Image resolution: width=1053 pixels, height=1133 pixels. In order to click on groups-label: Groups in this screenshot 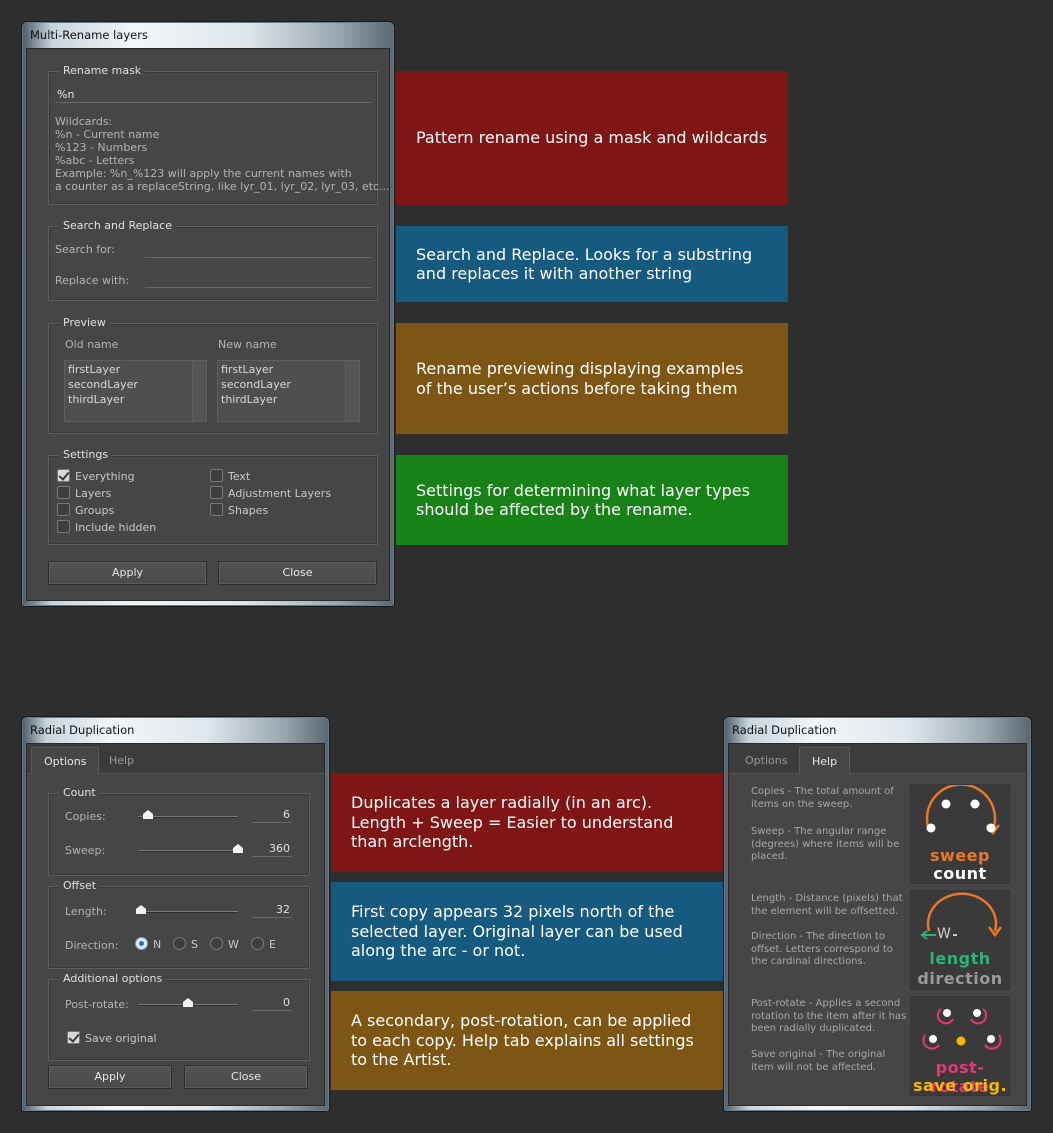, I will do `click(95, 510)`.